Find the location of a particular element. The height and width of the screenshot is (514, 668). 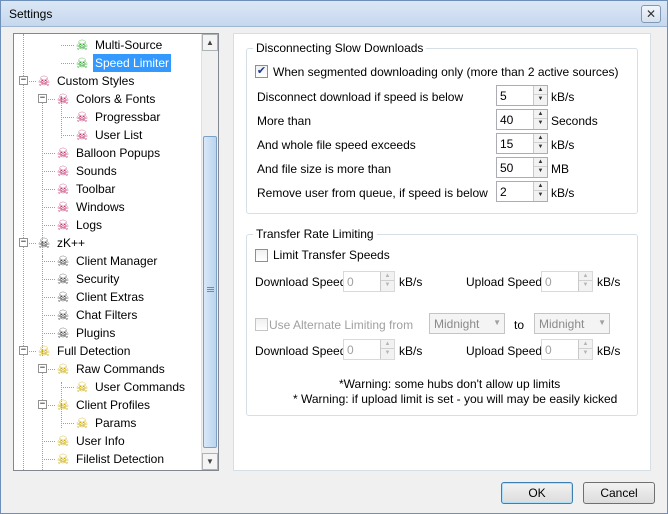

tree-item-label: User Commands is located at coordinates (140, 387).